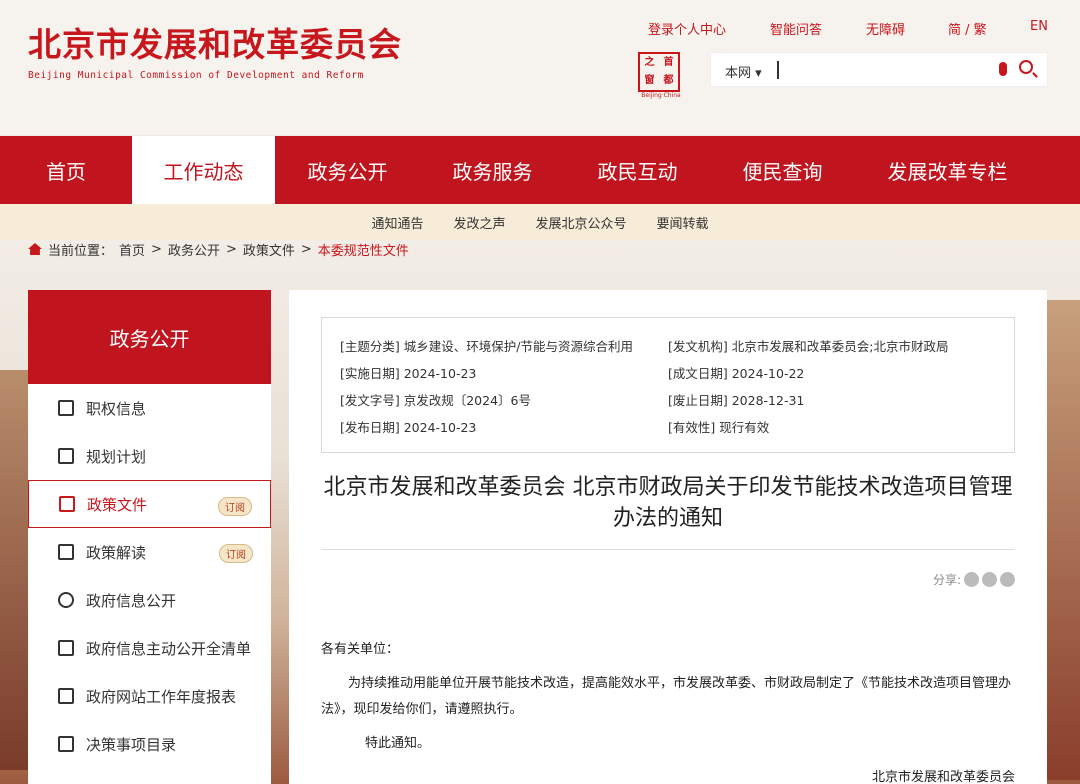 This screenshot has height=784, width=1080. Describe the element at coordinates (782, 170) in the screenshot. I see `nav-query: 便民查询` at that location.